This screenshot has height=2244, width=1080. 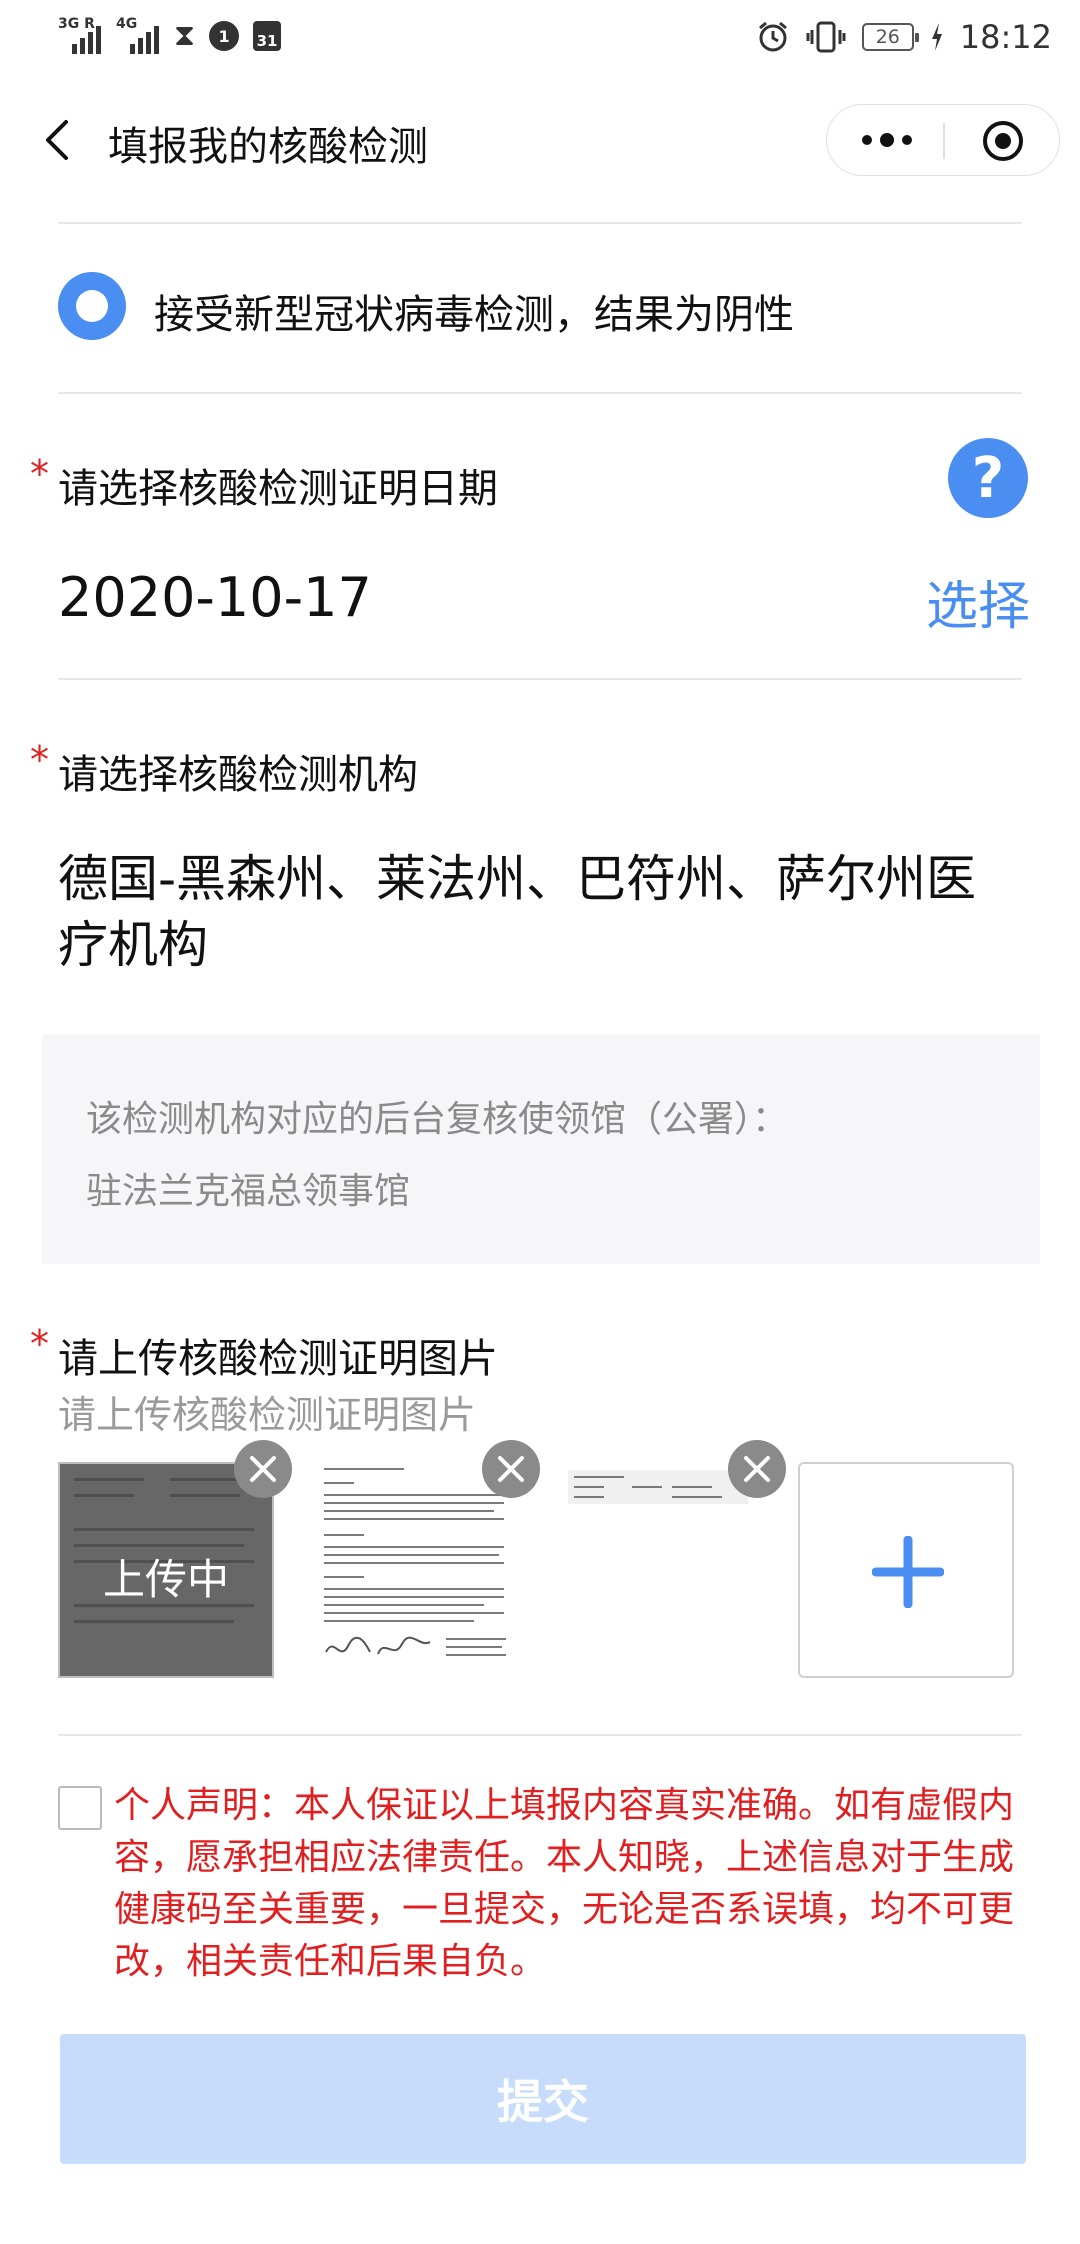 What do you see at coordinates (268, 147) in the screenshot?
I see `page-title: 填报我的核酸检测` at bounding box center [268, 147].